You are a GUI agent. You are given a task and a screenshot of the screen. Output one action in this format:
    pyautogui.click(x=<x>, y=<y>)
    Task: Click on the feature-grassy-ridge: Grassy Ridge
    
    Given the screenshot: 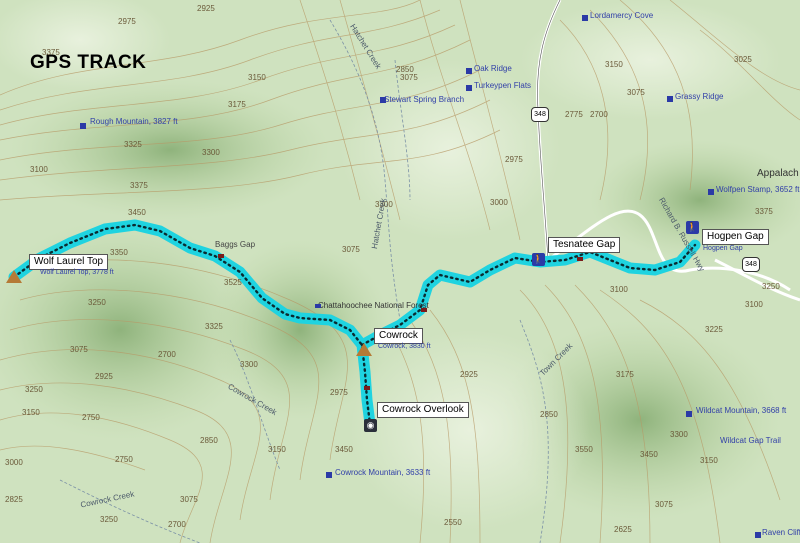 What is the action you would take?
    pyautogui.click(x=699, y=96)
    